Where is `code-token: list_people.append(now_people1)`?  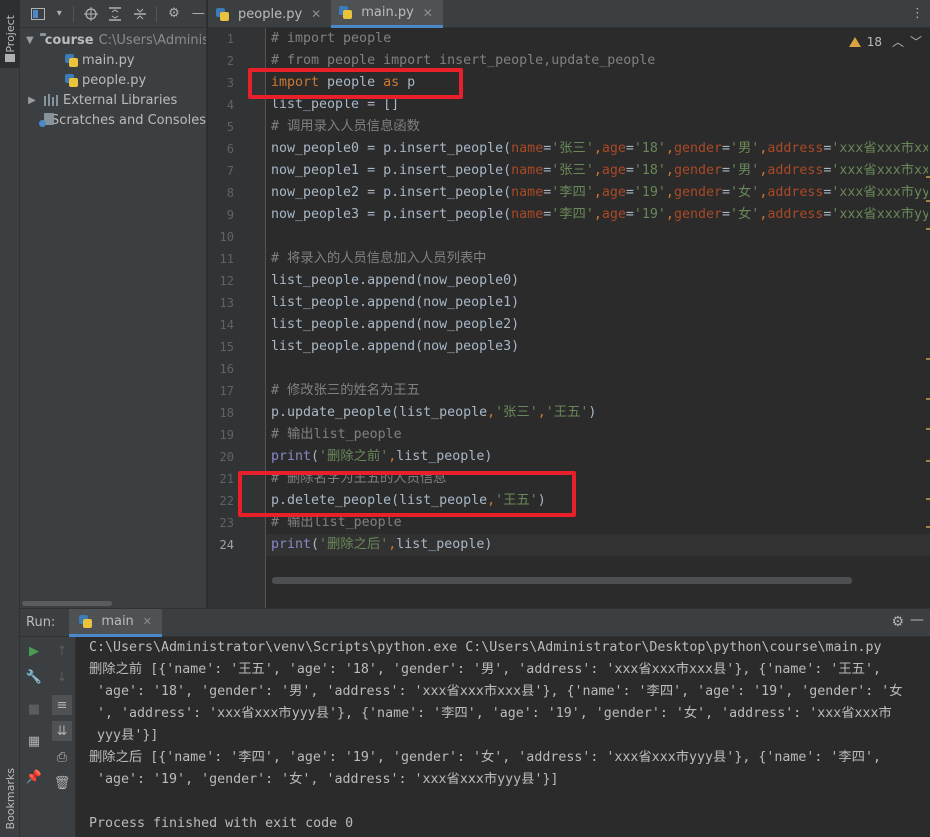
code-token: list_people.append(now_people1) is located at coordinates (395, 302).